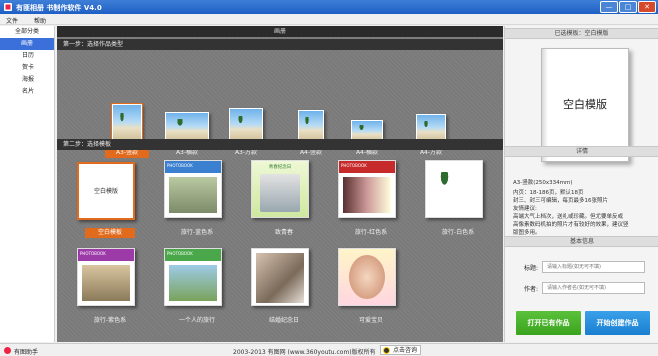 The image size is (658, 356). What do you see at coordinates (59, 8) in the screenshot?
I see `window-title: 有匪相册 书制作软件 V4.0` at bounding box center [59, 8].